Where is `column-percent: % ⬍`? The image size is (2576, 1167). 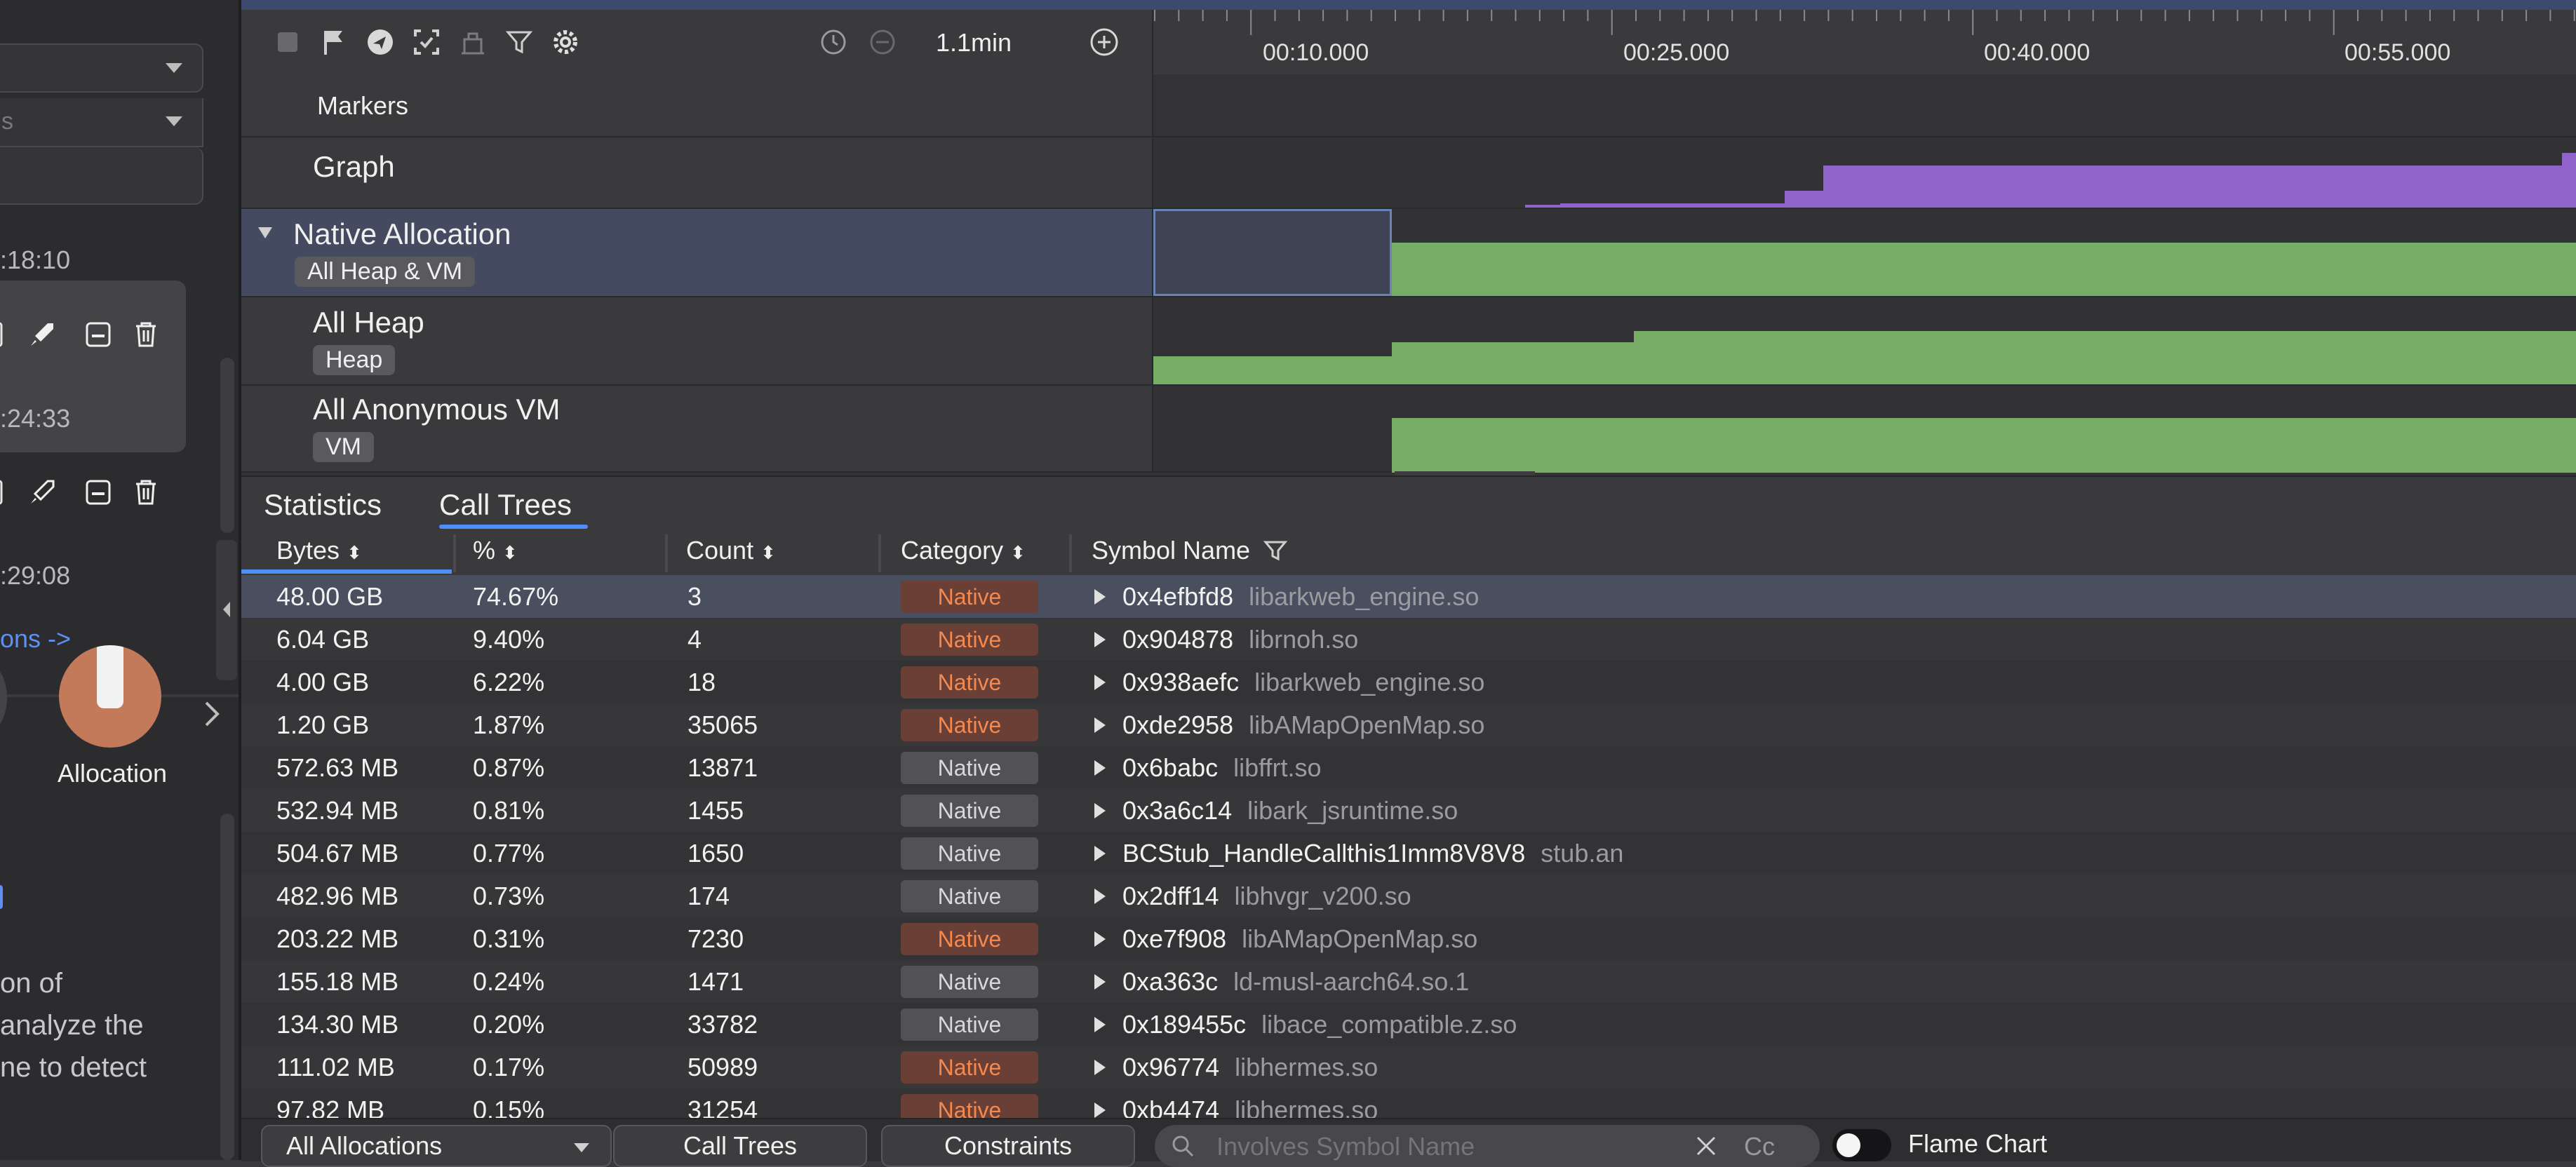
column-percent: % ⬍ is located at coordinates (495, 550).